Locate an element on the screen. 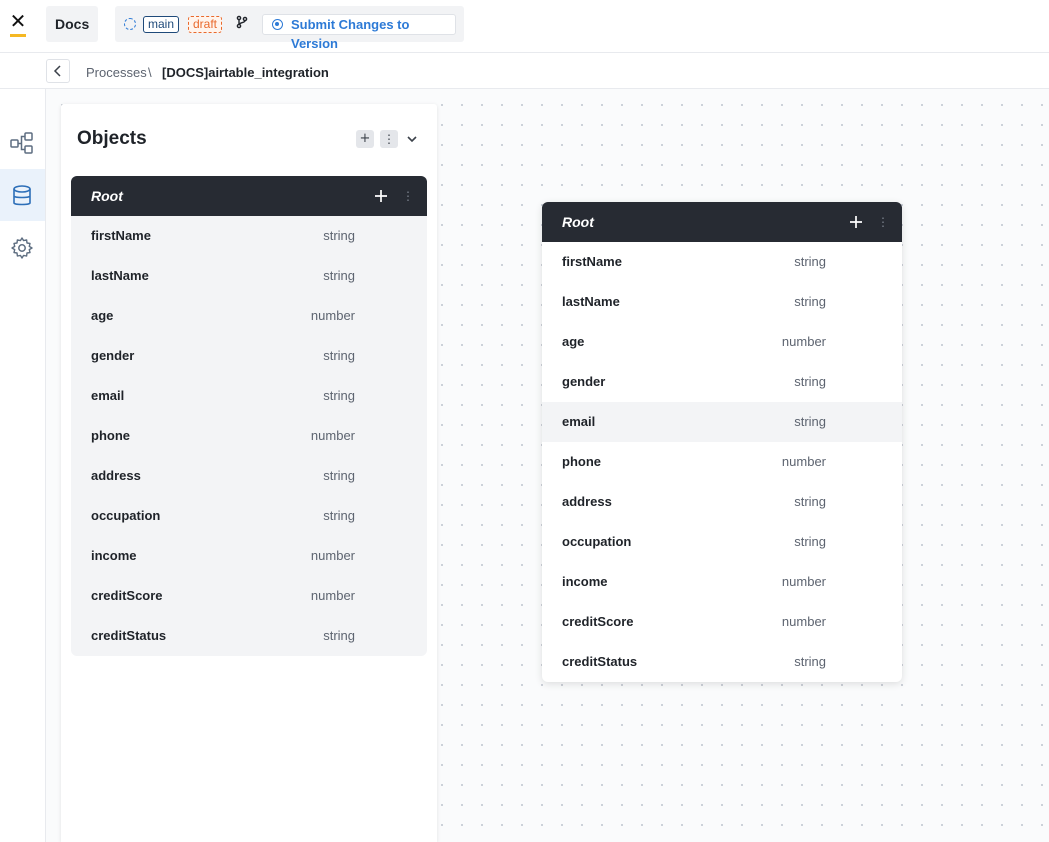 This screenshot has height=842, width=1049. back-button is located at coordinates (58, 71).